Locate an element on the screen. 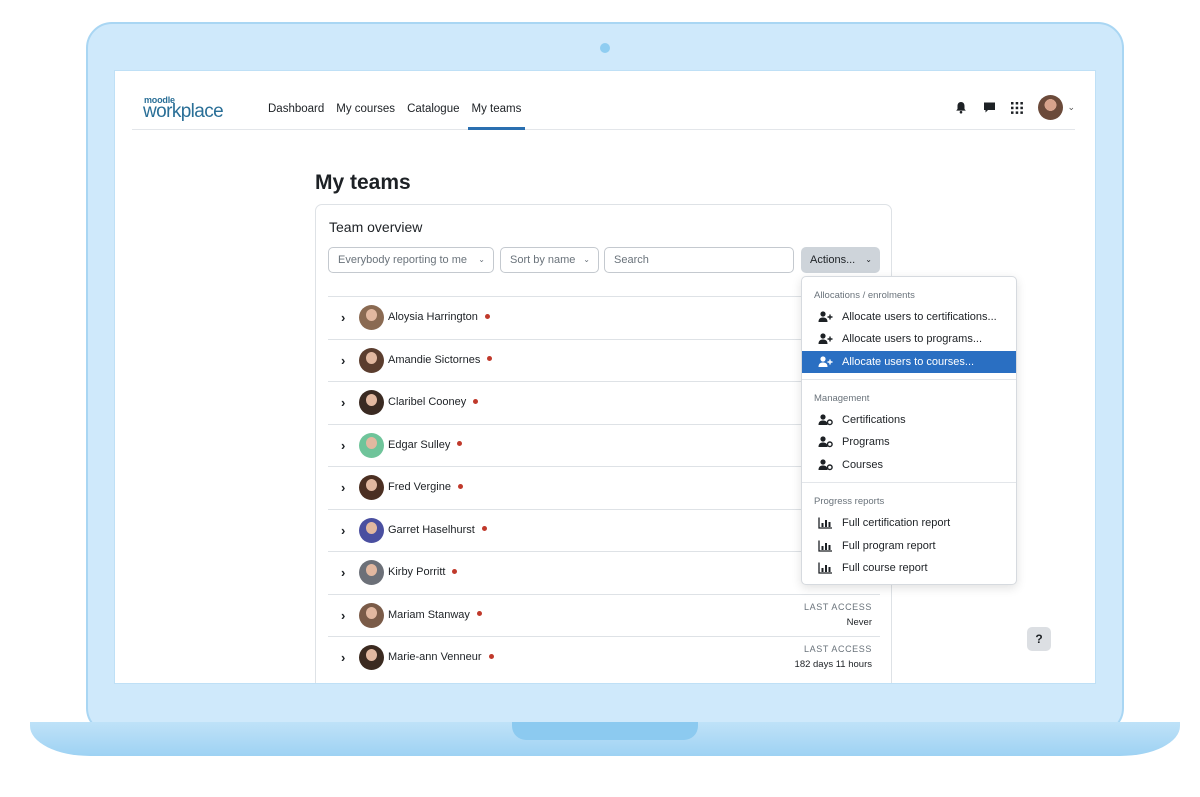 The image size is (1200, 797). member-name: Marie-ann Venneur is located at coordinates (441, 657).